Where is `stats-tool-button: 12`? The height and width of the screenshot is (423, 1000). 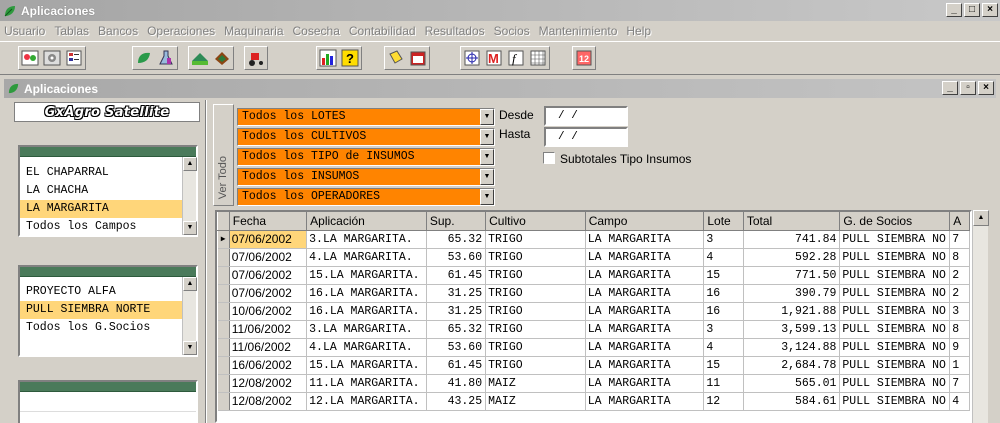
stats-tool-button: 12 is located at coordinates (584, 58).